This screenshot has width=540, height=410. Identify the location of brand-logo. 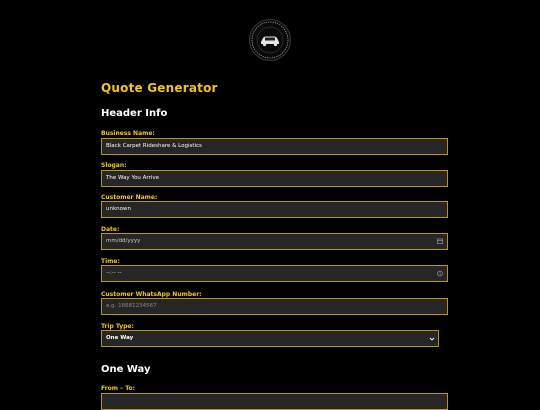
(270, 40).